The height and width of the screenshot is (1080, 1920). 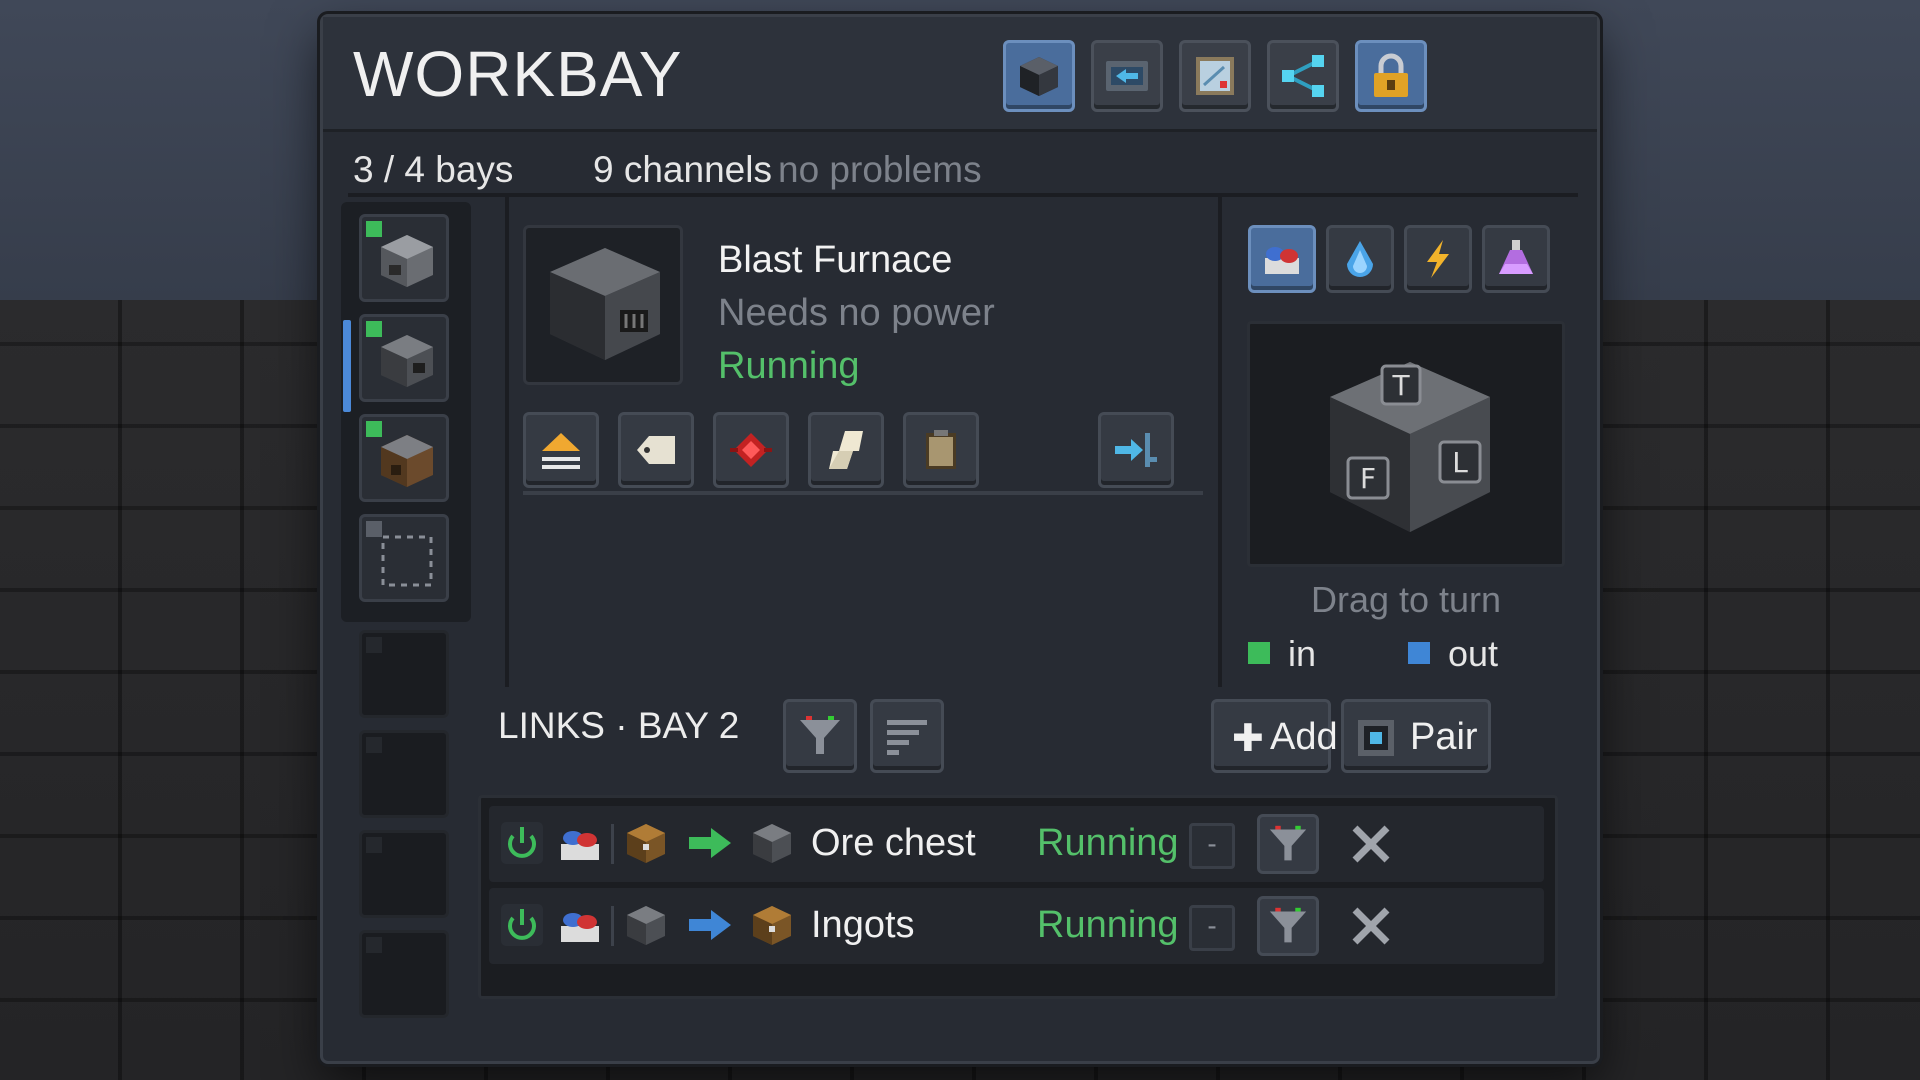 What do you see at coordinates (863, 493) in the screenshot?
I see `tools-underline` at bounding box center [863, 493].